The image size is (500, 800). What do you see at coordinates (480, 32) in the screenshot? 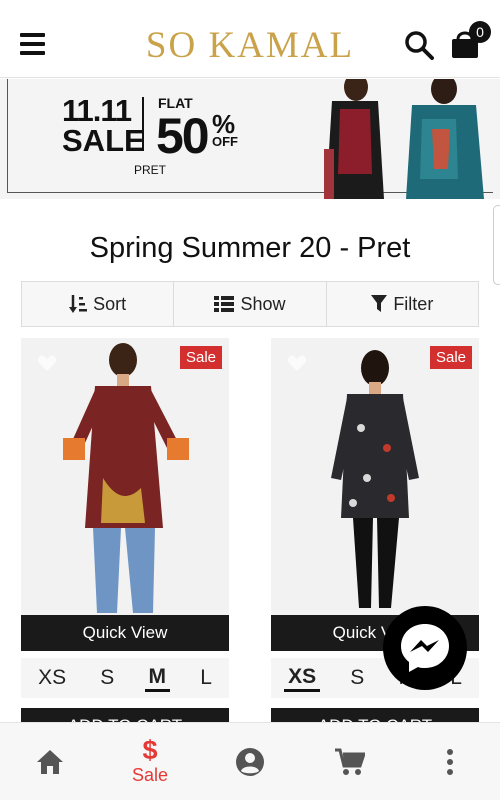
I see `cart-count-badge: 0` at bounding box center [480, 32].